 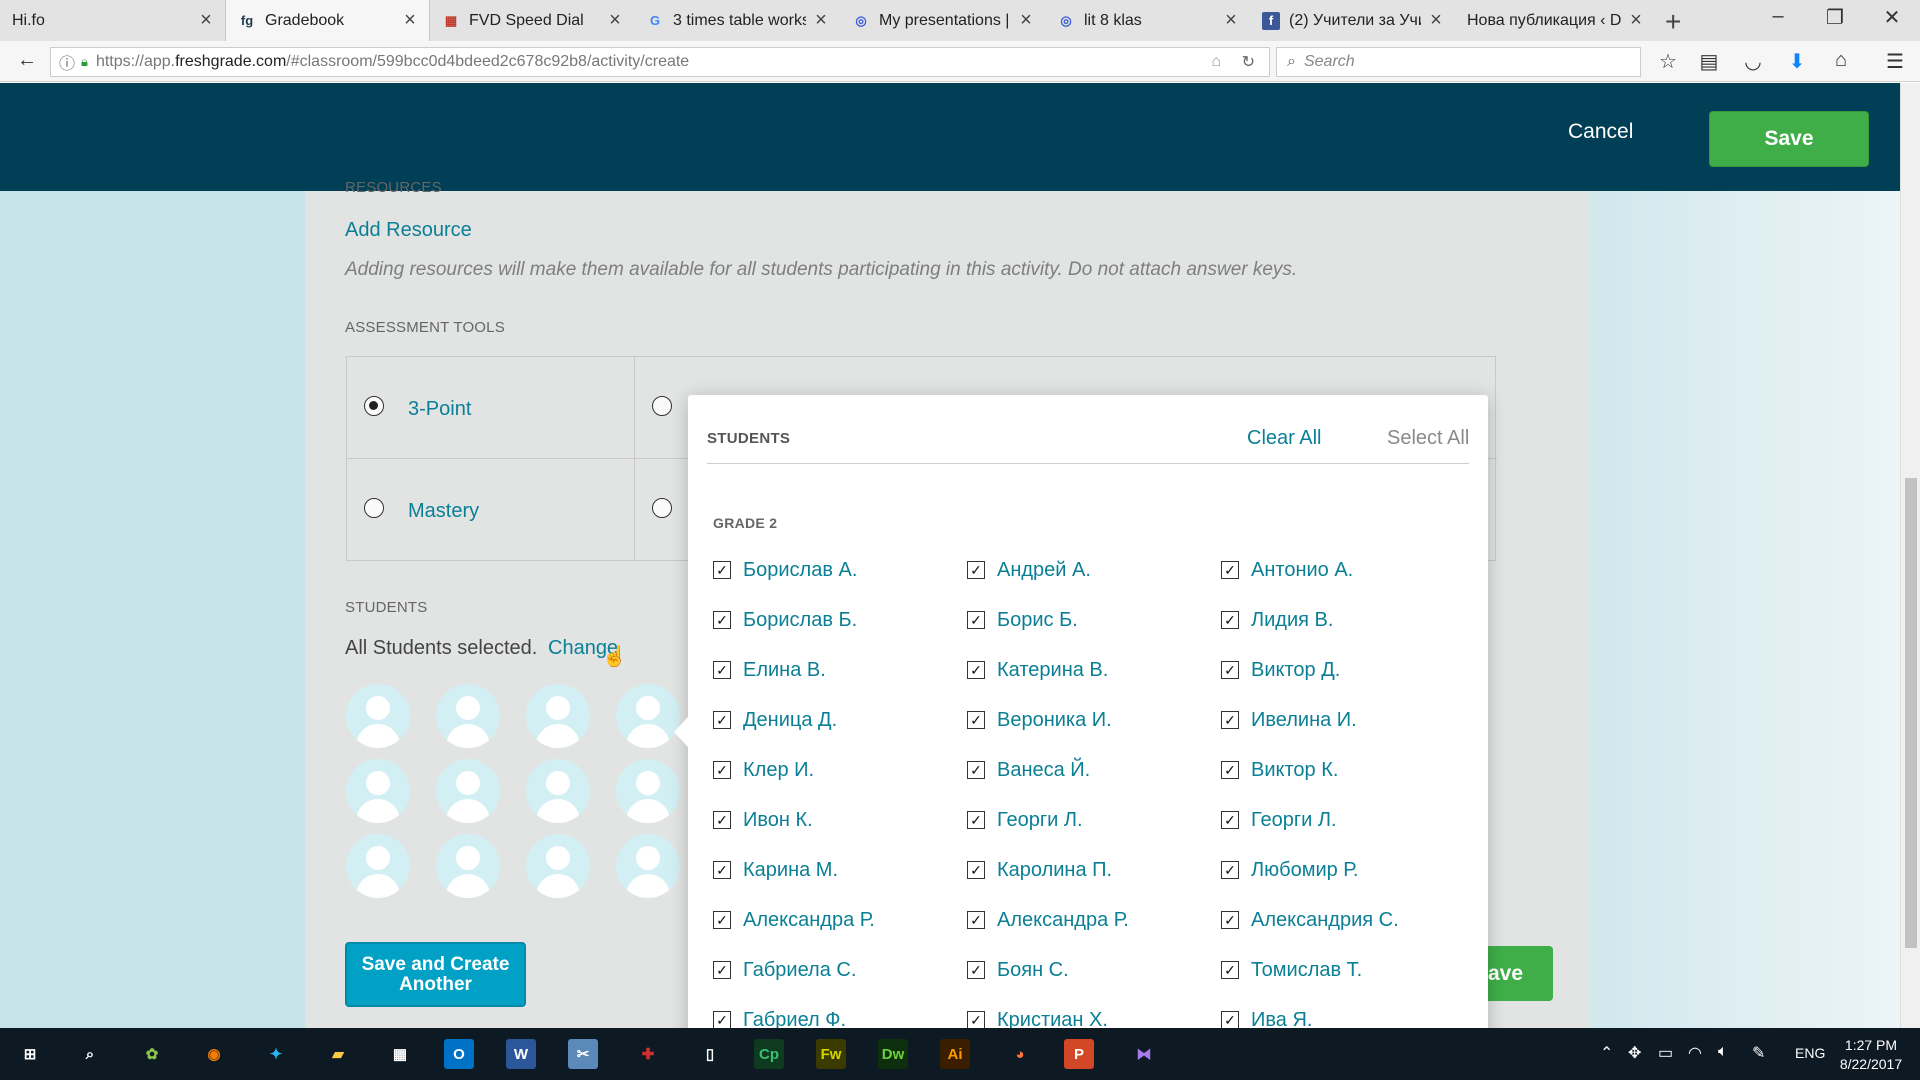 What do you see at coordinates (1841, 60) in the screenshot?
I see `home-icon: ⌂` at bounding box center [1841, 60].